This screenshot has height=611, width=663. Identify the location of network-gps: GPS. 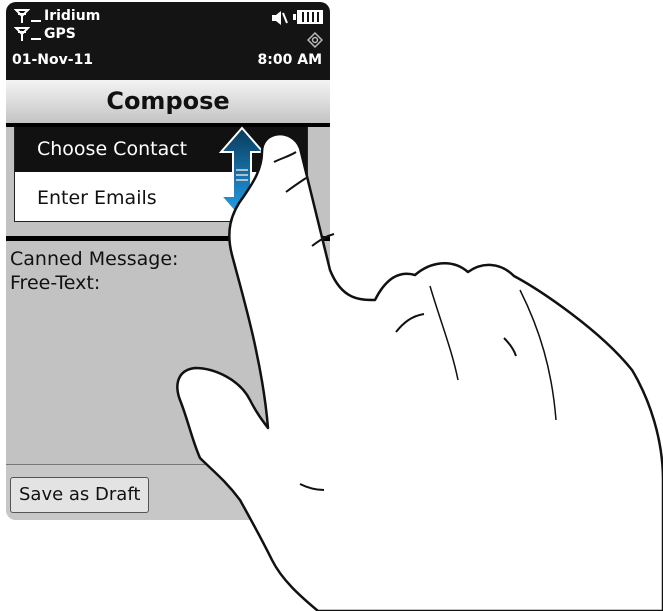
(60, 34).